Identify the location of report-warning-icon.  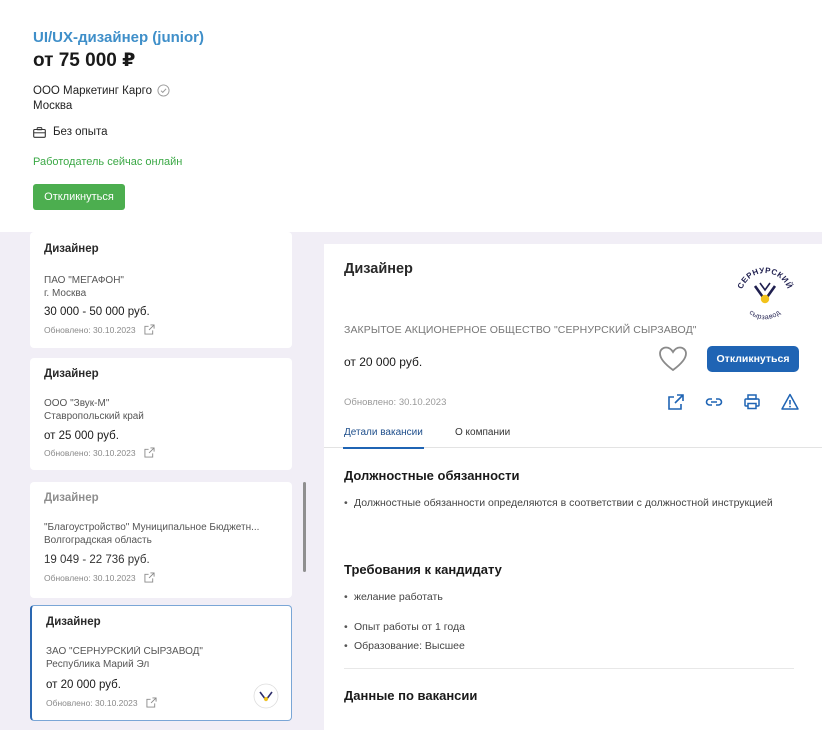
(790, 402).